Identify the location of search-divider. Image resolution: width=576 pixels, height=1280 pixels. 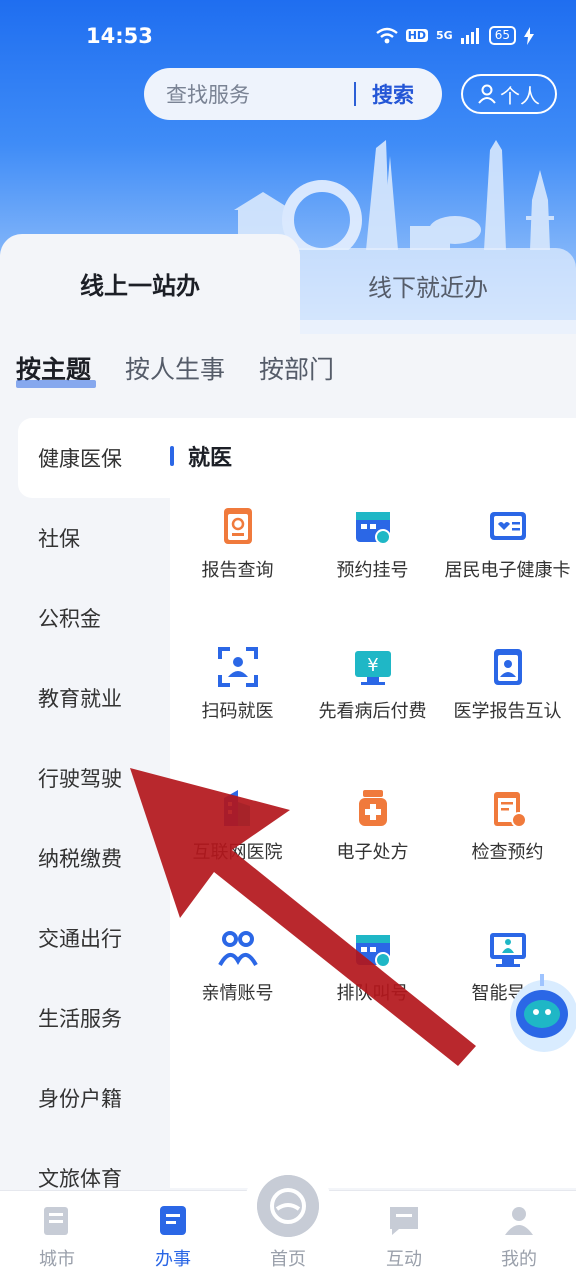
(355, 94).